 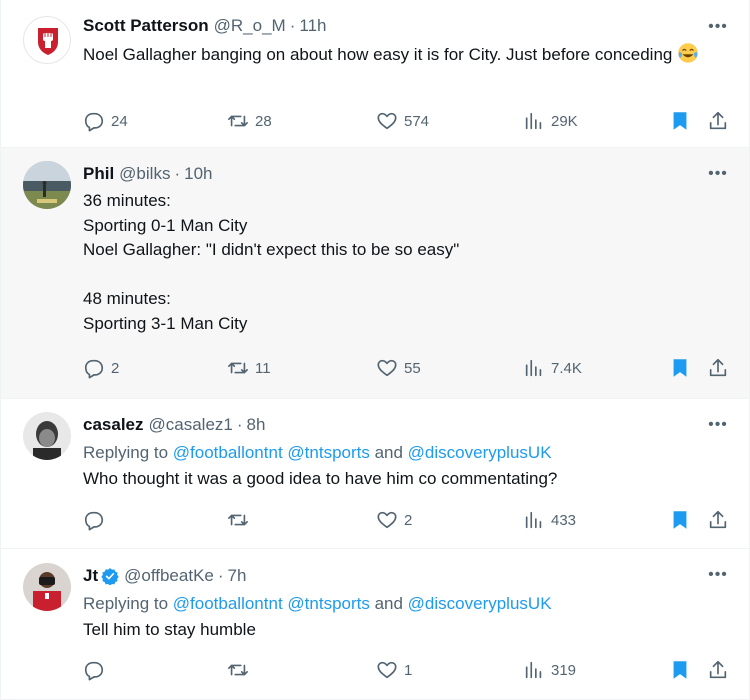 I want to click on retweet-count: 28, so click(x=263, y=121).